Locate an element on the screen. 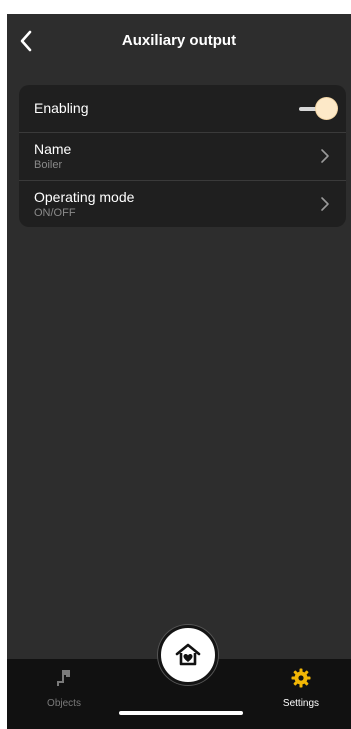 Image resolution: width=351 pixels, height=729 pixels. enabling-toggle is located at coordinates (317, 109).